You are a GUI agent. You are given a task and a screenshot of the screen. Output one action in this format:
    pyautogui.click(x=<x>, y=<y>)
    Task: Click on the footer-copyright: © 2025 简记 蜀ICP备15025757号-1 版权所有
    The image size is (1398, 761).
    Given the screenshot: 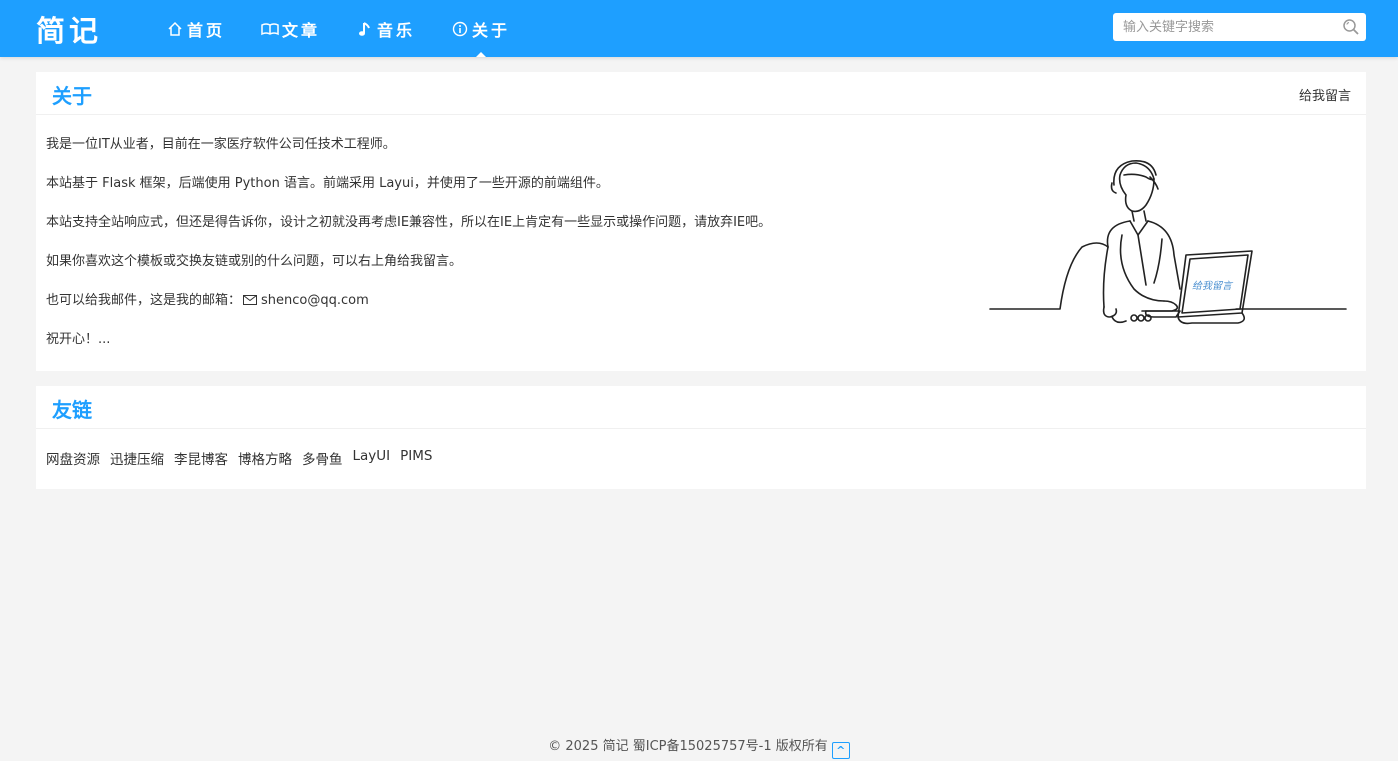 What is the action you would take?
    pyautogui.click(x=688, y=746)
    